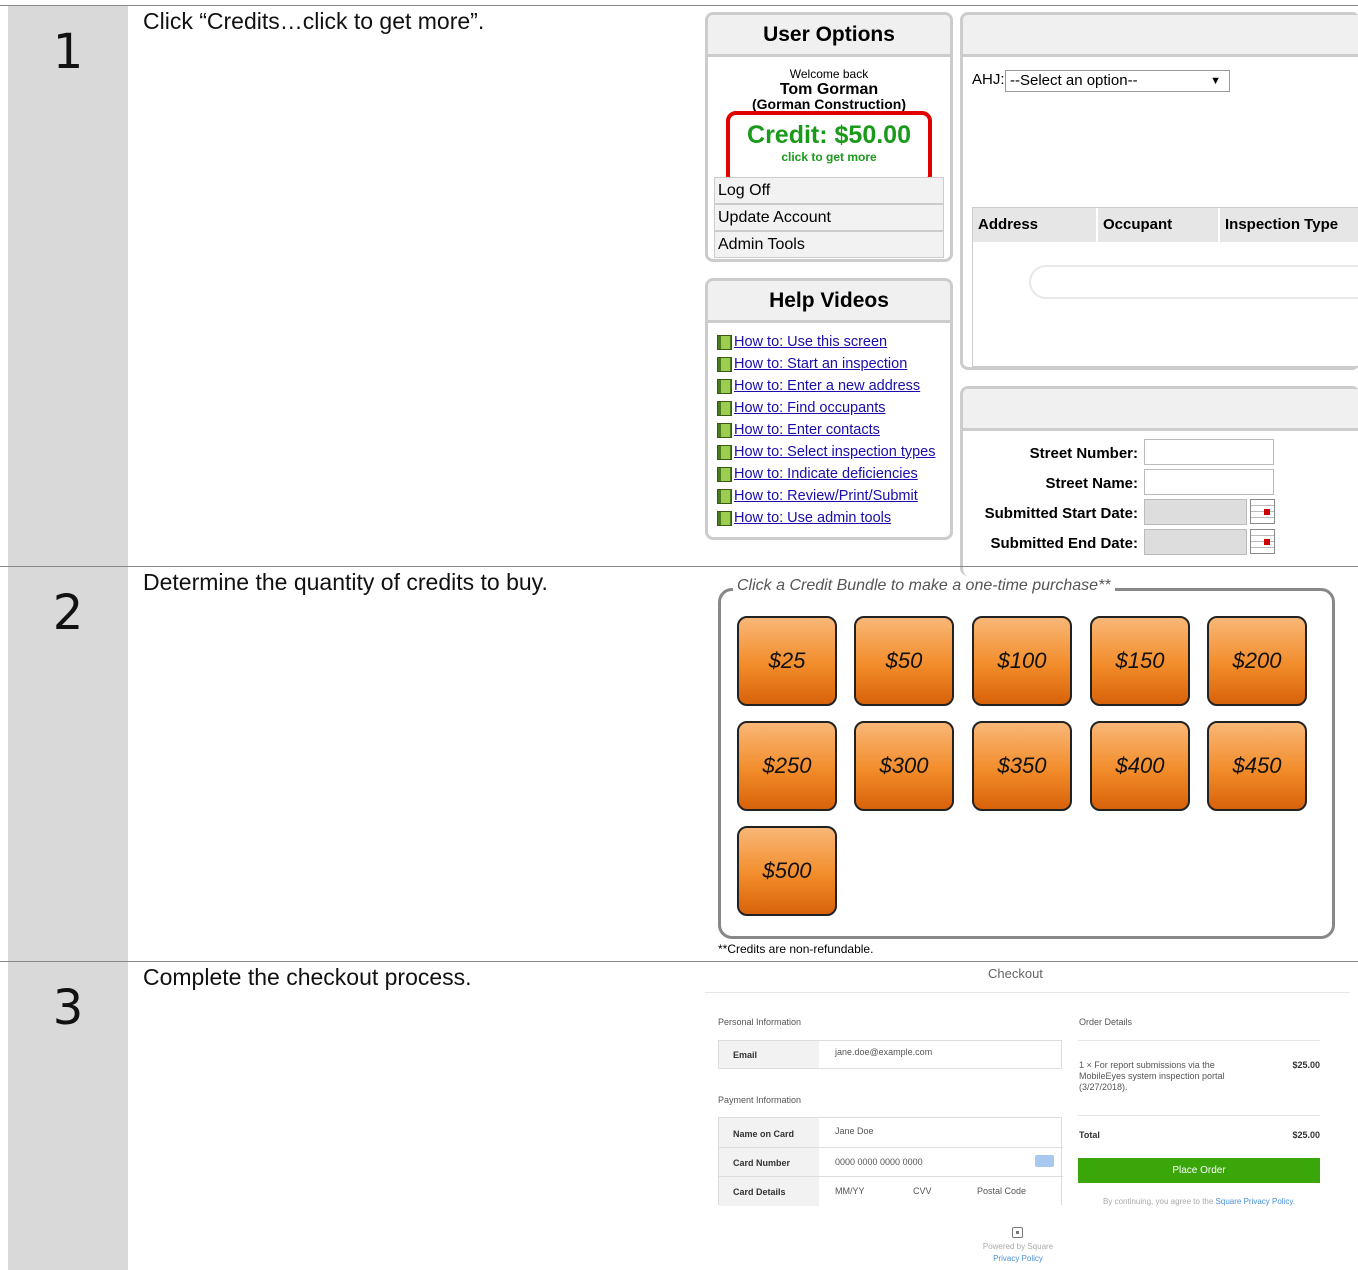 This screenshot has width=1358, height=1270. What do you see at coordinates (854, 1131) in the screenshot?
I see `name-on-card-input: Jane Doe` at bounding box center [854, 1131].